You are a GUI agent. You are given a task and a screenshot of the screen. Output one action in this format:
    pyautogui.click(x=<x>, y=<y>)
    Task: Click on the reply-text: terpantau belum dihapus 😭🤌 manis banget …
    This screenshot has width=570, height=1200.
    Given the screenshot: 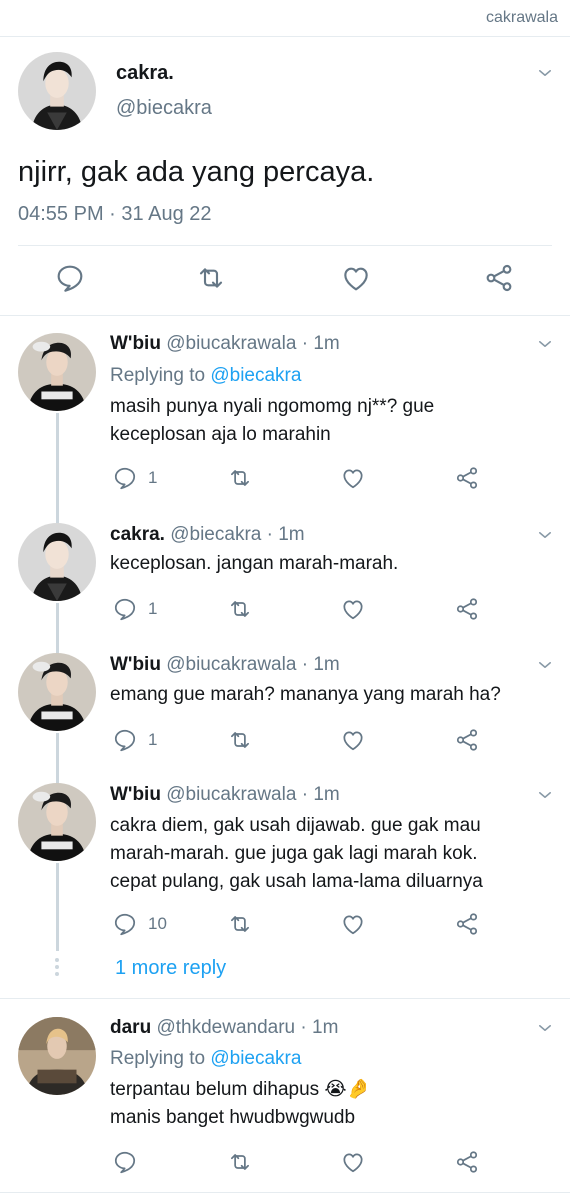 What is the action you would take?
    pyautogui.click(x=240, y=1103)
    